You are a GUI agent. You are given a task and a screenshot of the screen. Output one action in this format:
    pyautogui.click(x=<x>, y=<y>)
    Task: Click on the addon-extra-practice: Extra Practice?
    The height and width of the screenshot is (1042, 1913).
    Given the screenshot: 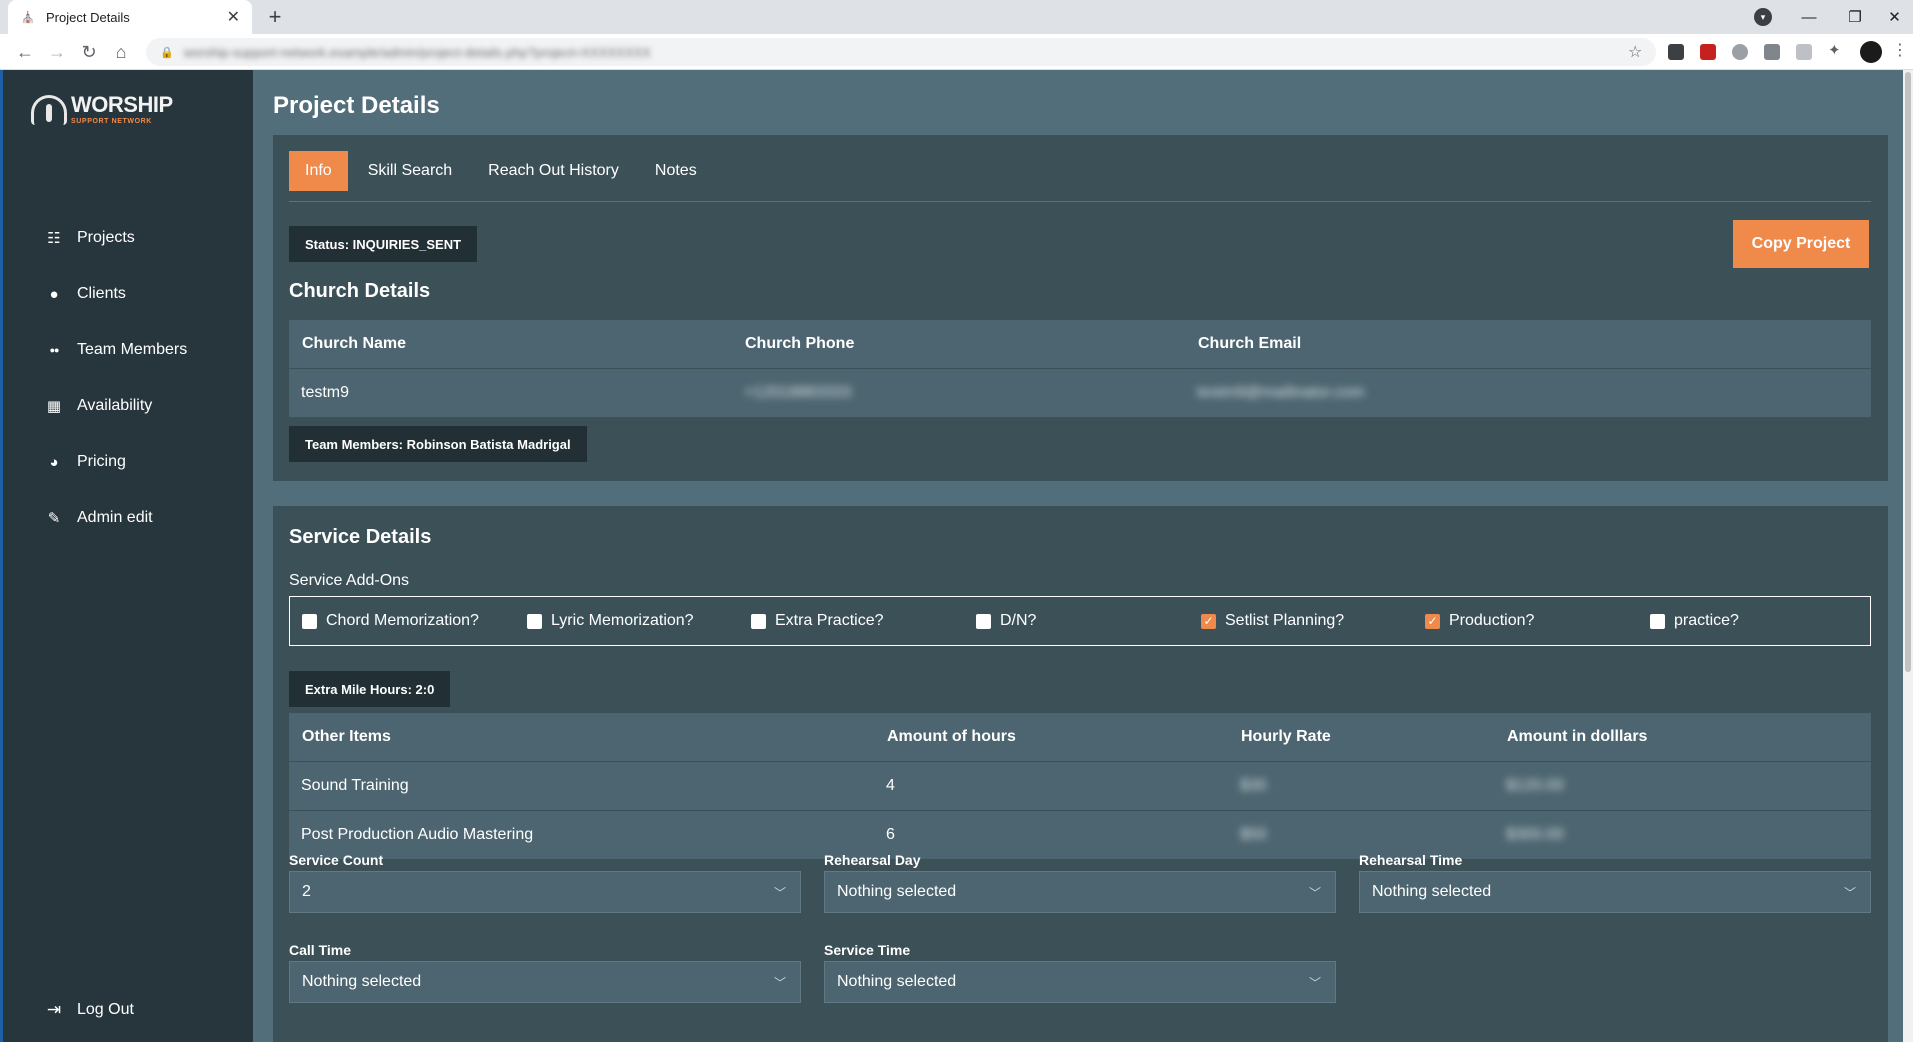 What is the action you would take?
    pyautogui.click(x=817, y=621)
    